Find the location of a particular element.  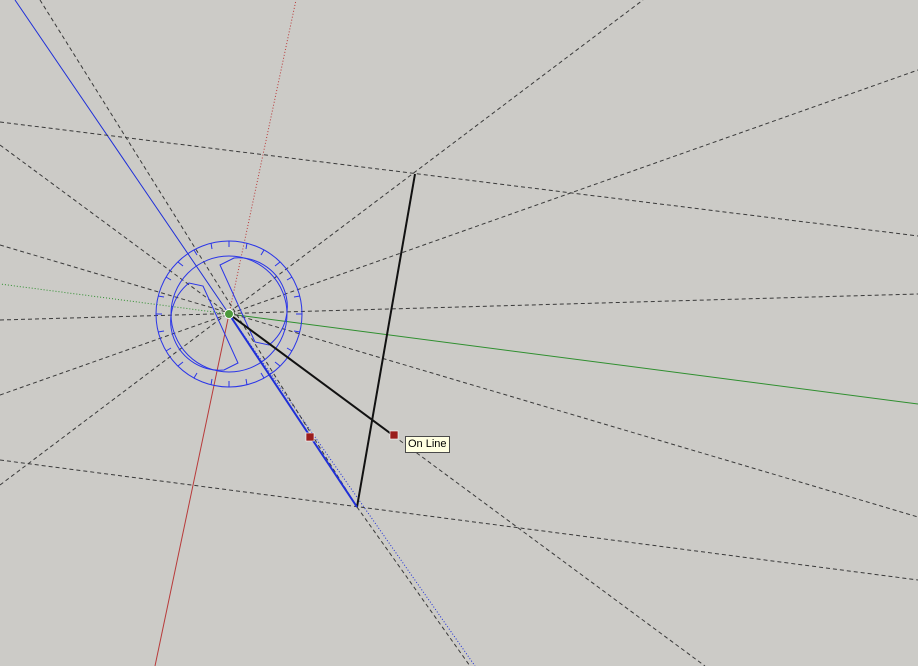

edge-line-blue-segment is located at coordinates (293, 410).